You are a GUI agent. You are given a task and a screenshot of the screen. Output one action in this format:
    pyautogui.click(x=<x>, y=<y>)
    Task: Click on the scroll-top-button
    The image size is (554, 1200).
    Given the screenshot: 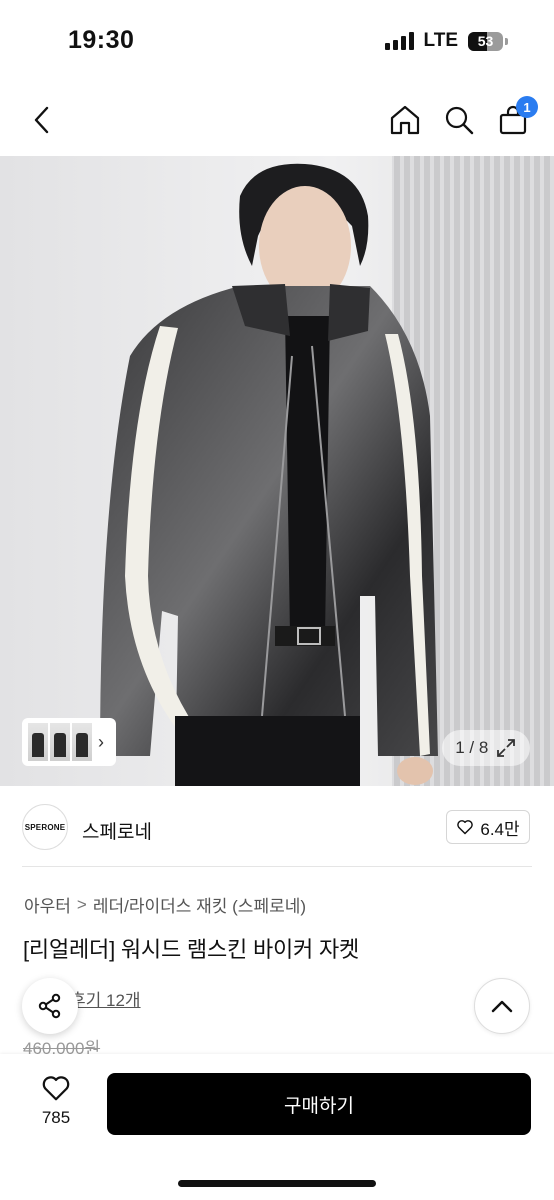 What is the action you would take?
    pyautogui.click(x=502, y=1006)
    